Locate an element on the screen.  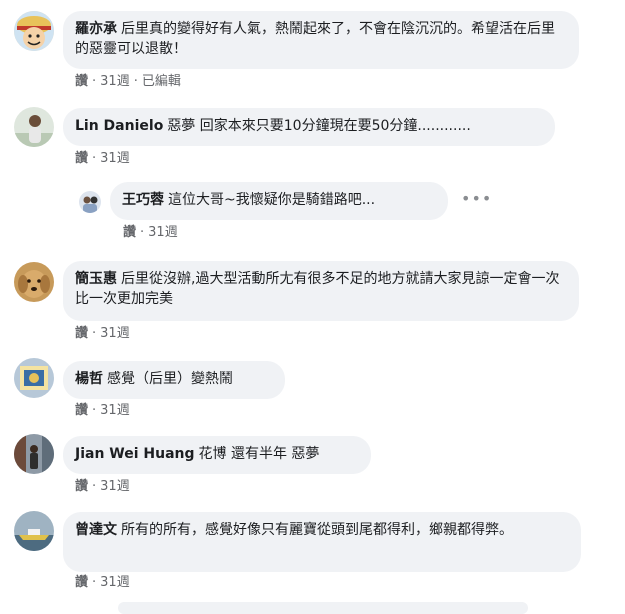
comment-item: Jian Wei Huang 花博 還有半年 惡夢 讚 · 31週 is located at coordinates (312, 462).